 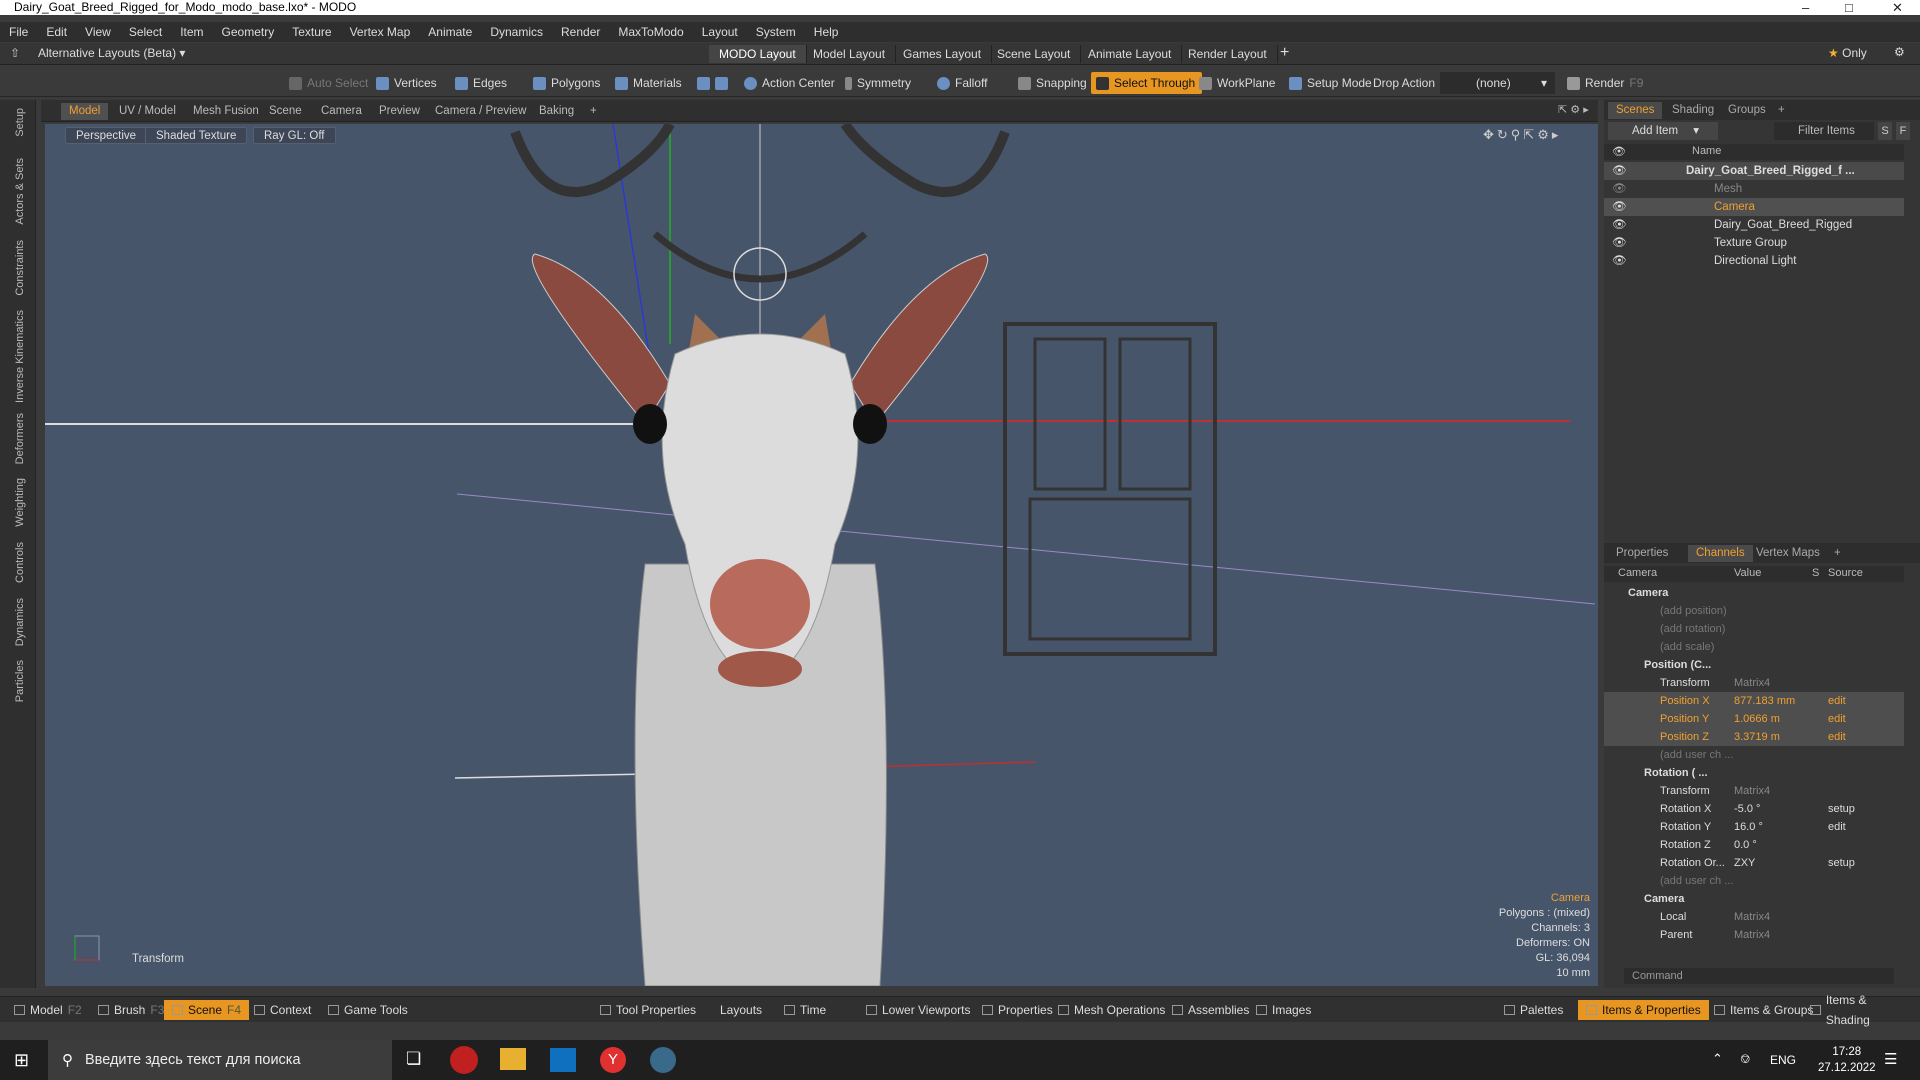 What do you see at coordinates (1643, 1010) in the screenshot?
I see `items-properties-button: Items & Properties` at bounding box center [1643, 1010].